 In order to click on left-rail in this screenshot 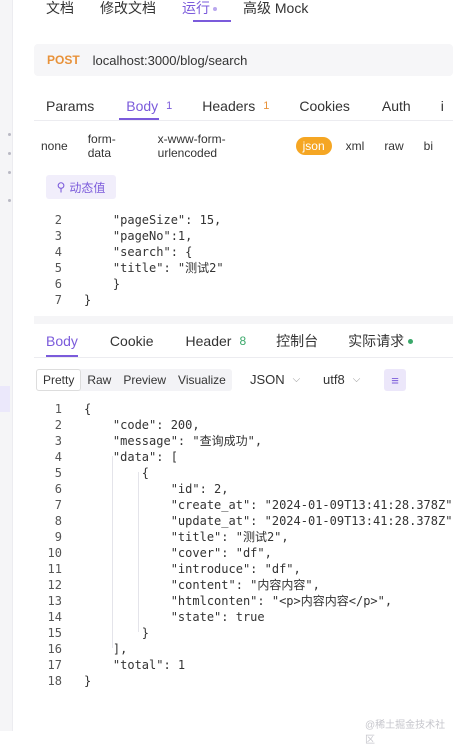, I will do `click(6, 365)`.